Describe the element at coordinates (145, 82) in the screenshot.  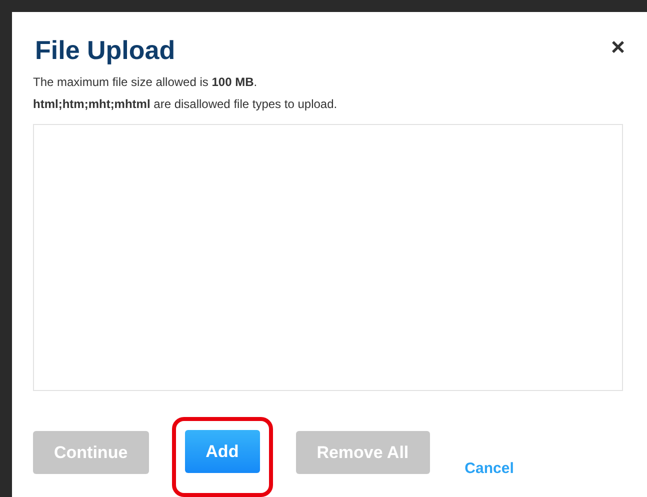
I see `info-text: The maximum file size allowed is 100 MB.` at that location.